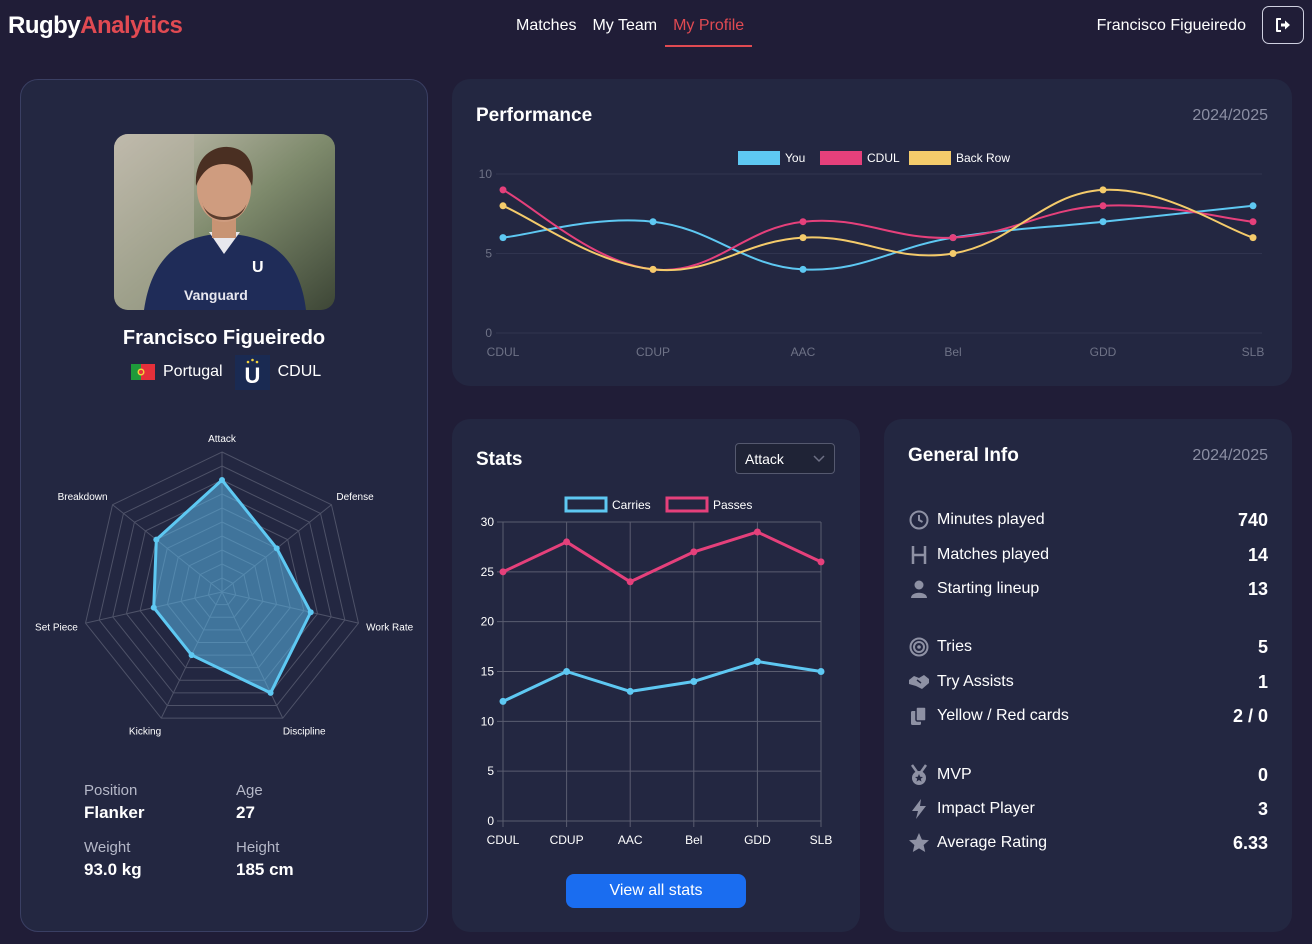 Image resolution: width=1312 pixels, height=944 pixels. Describe the element at coordinates (222, 439) in the screenshot. I see `radar-axis-label: Attack` at that location.